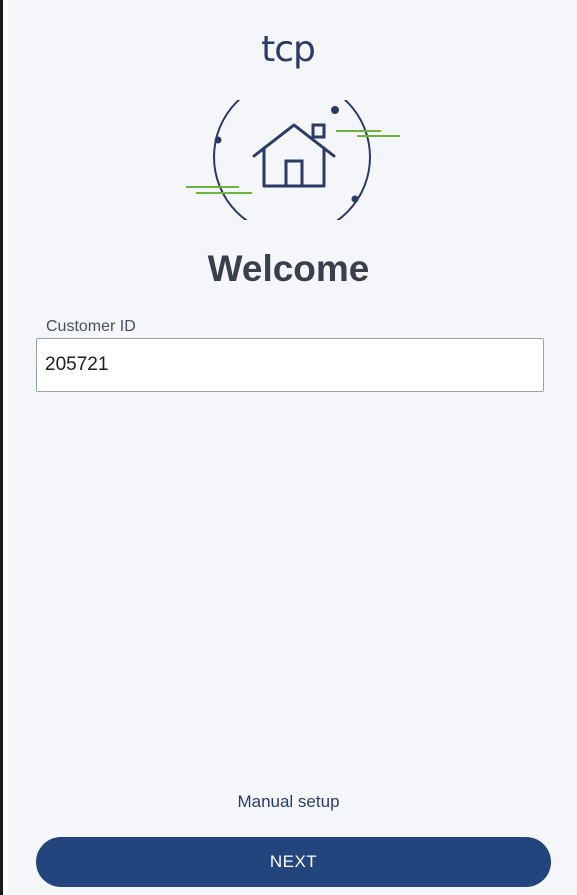 The width and height of the screenshot is (577, 895). I want to click on customer-id-field, so click(290, 365).